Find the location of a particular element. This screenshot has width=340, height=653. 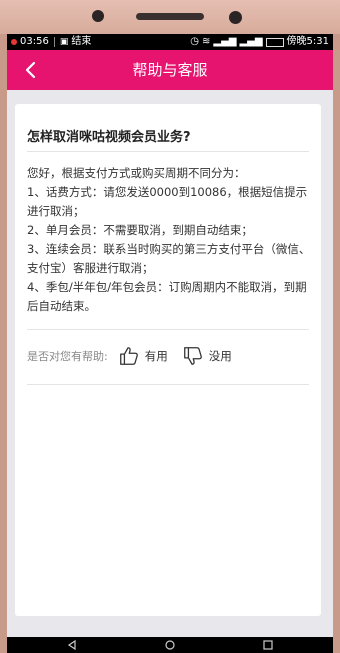

status-left: 03:56 ▣ 结束 is located at coordinates (51, 42).